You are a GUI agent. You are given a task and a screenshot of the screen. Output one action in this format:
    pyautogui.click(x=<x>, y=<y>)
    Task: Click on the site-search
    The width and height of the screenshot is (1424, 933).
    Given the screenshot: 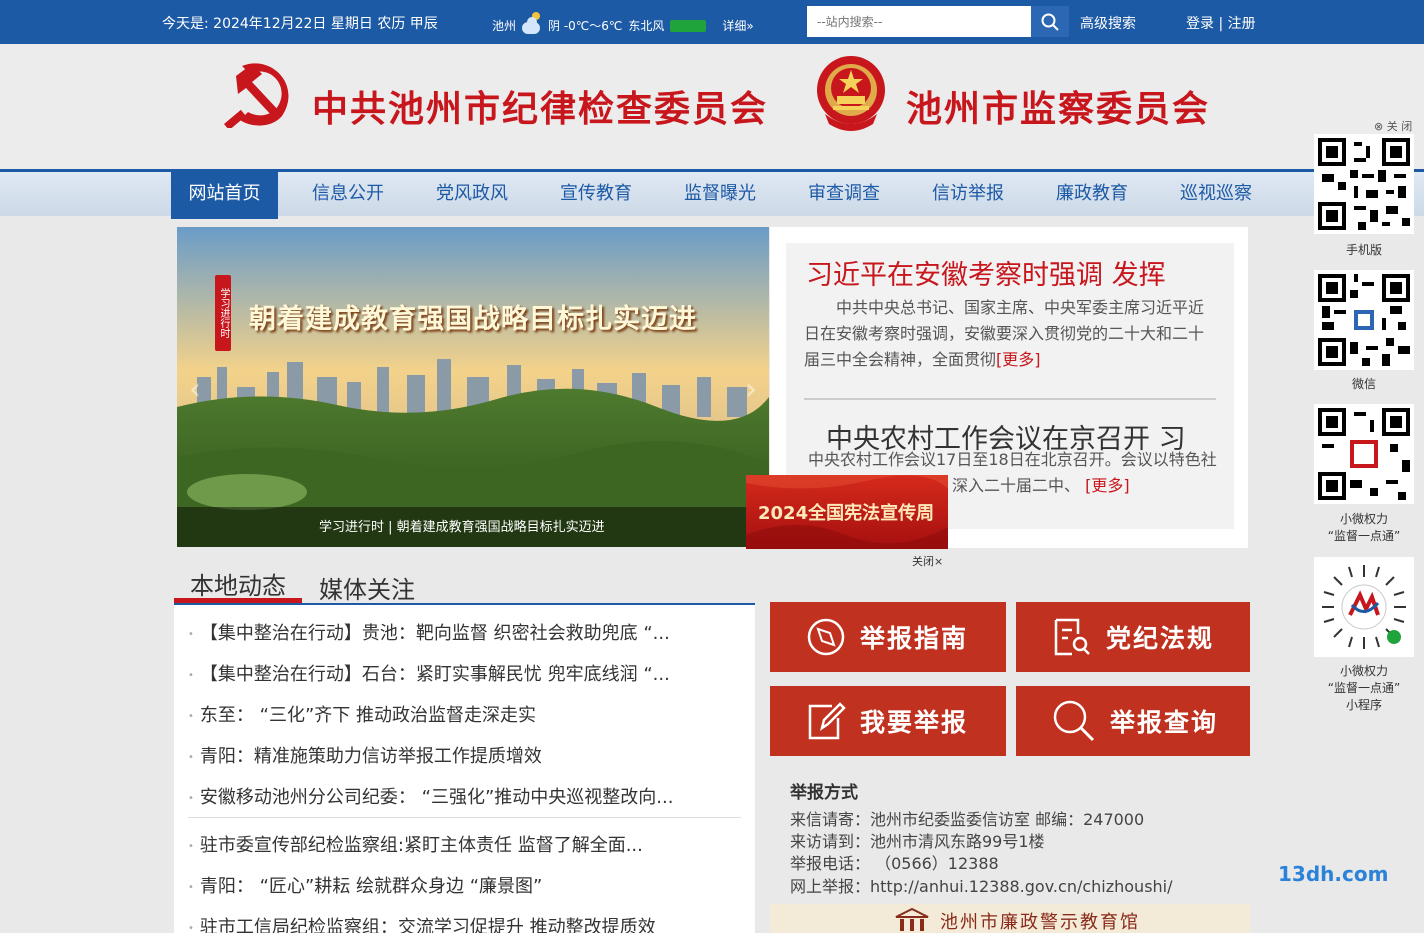 What is the action you would take?
    pyautogui.click(x=919, y=21)
    